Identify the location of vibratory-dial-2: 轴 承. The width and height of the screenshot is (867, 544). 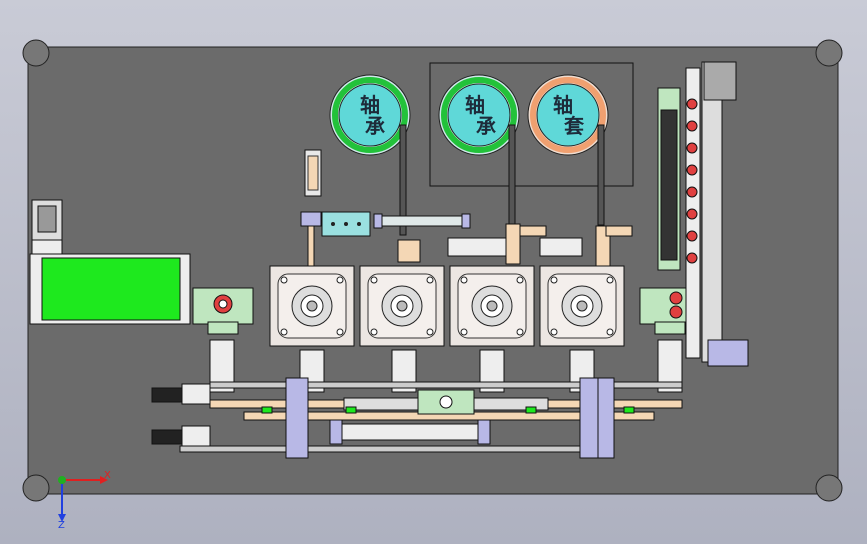
(479, 115).